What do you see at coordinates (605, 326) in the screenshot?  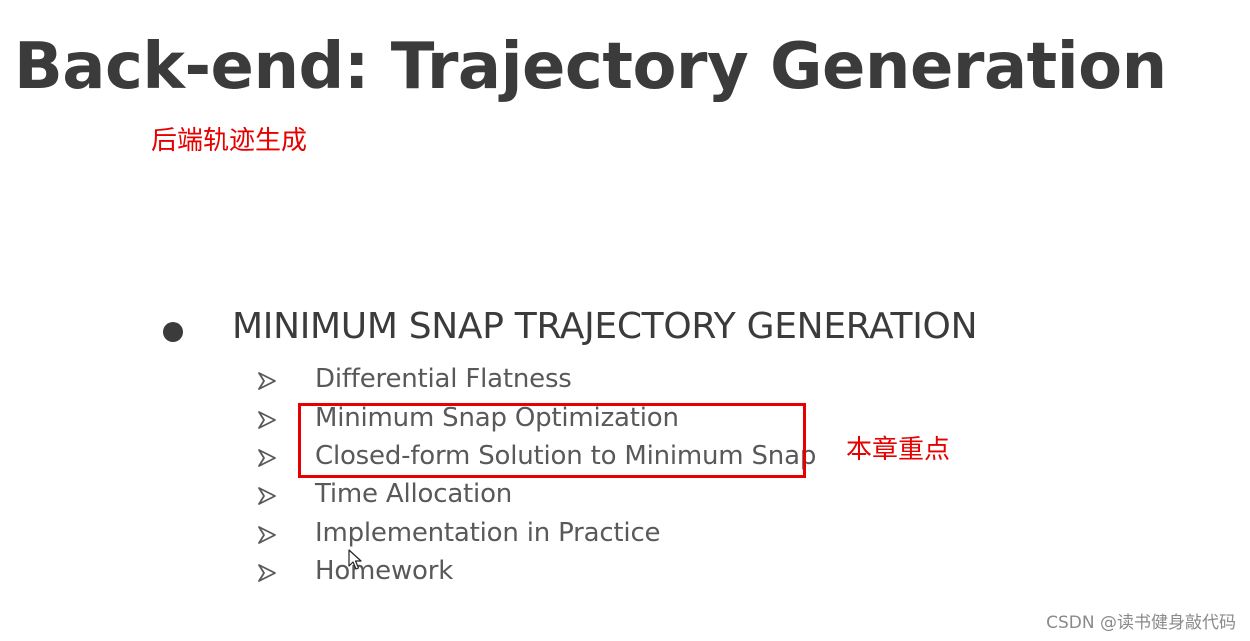 I see `main-bullet-text: MINIMUM SNAP TRAJECTORY GENERATION` at bounding box center [605, 326].